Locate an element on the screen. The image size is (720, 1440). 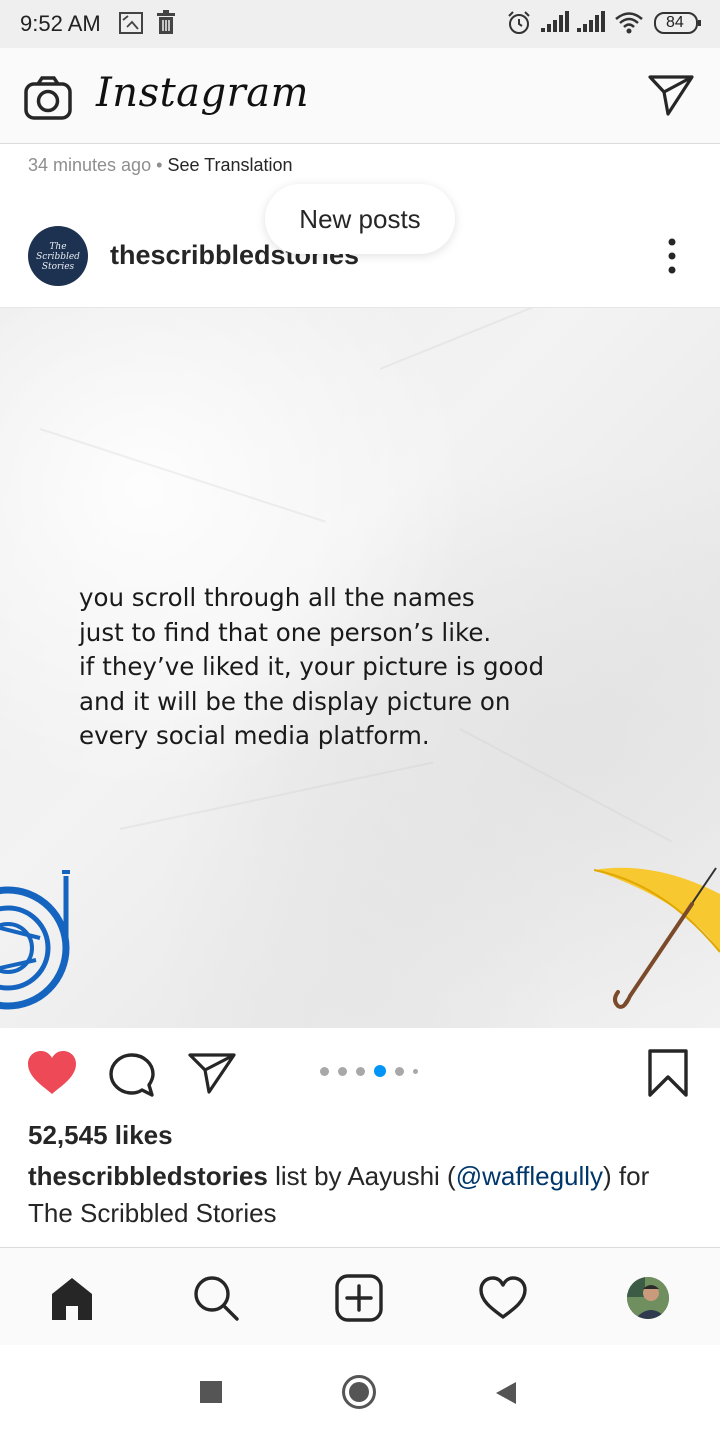
app-logo-wordmark: Instagram is located at coordinates (203, 93).